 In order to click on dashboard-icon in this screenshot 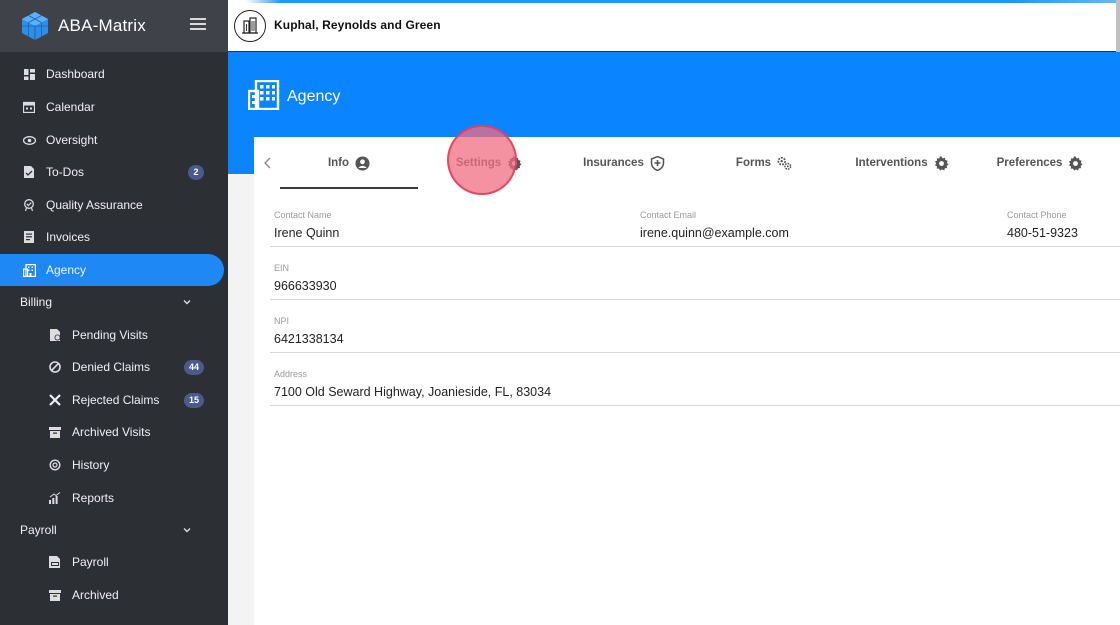, I will do `click(29, 74)`.